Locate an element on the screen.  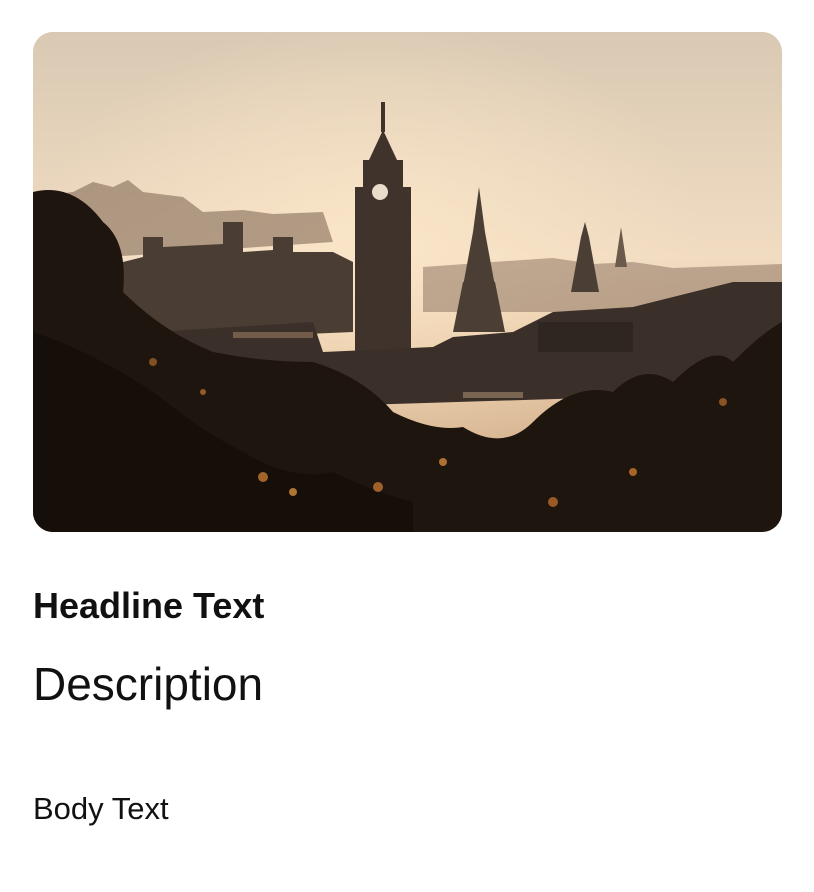
headline-text: Headline Text is located at coordinates (149, 605).